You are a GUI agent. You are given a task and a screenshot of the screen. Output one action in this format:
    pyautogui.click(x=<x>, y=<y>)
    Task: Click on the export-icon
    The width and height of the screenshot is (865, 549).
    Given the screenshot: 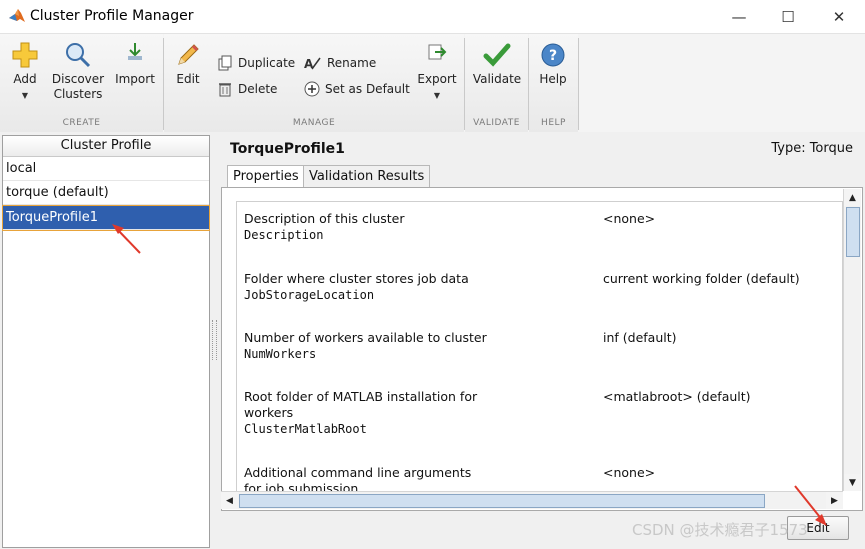 What is the action you would take?
    pyautogui.click(x=437, y=52)
    